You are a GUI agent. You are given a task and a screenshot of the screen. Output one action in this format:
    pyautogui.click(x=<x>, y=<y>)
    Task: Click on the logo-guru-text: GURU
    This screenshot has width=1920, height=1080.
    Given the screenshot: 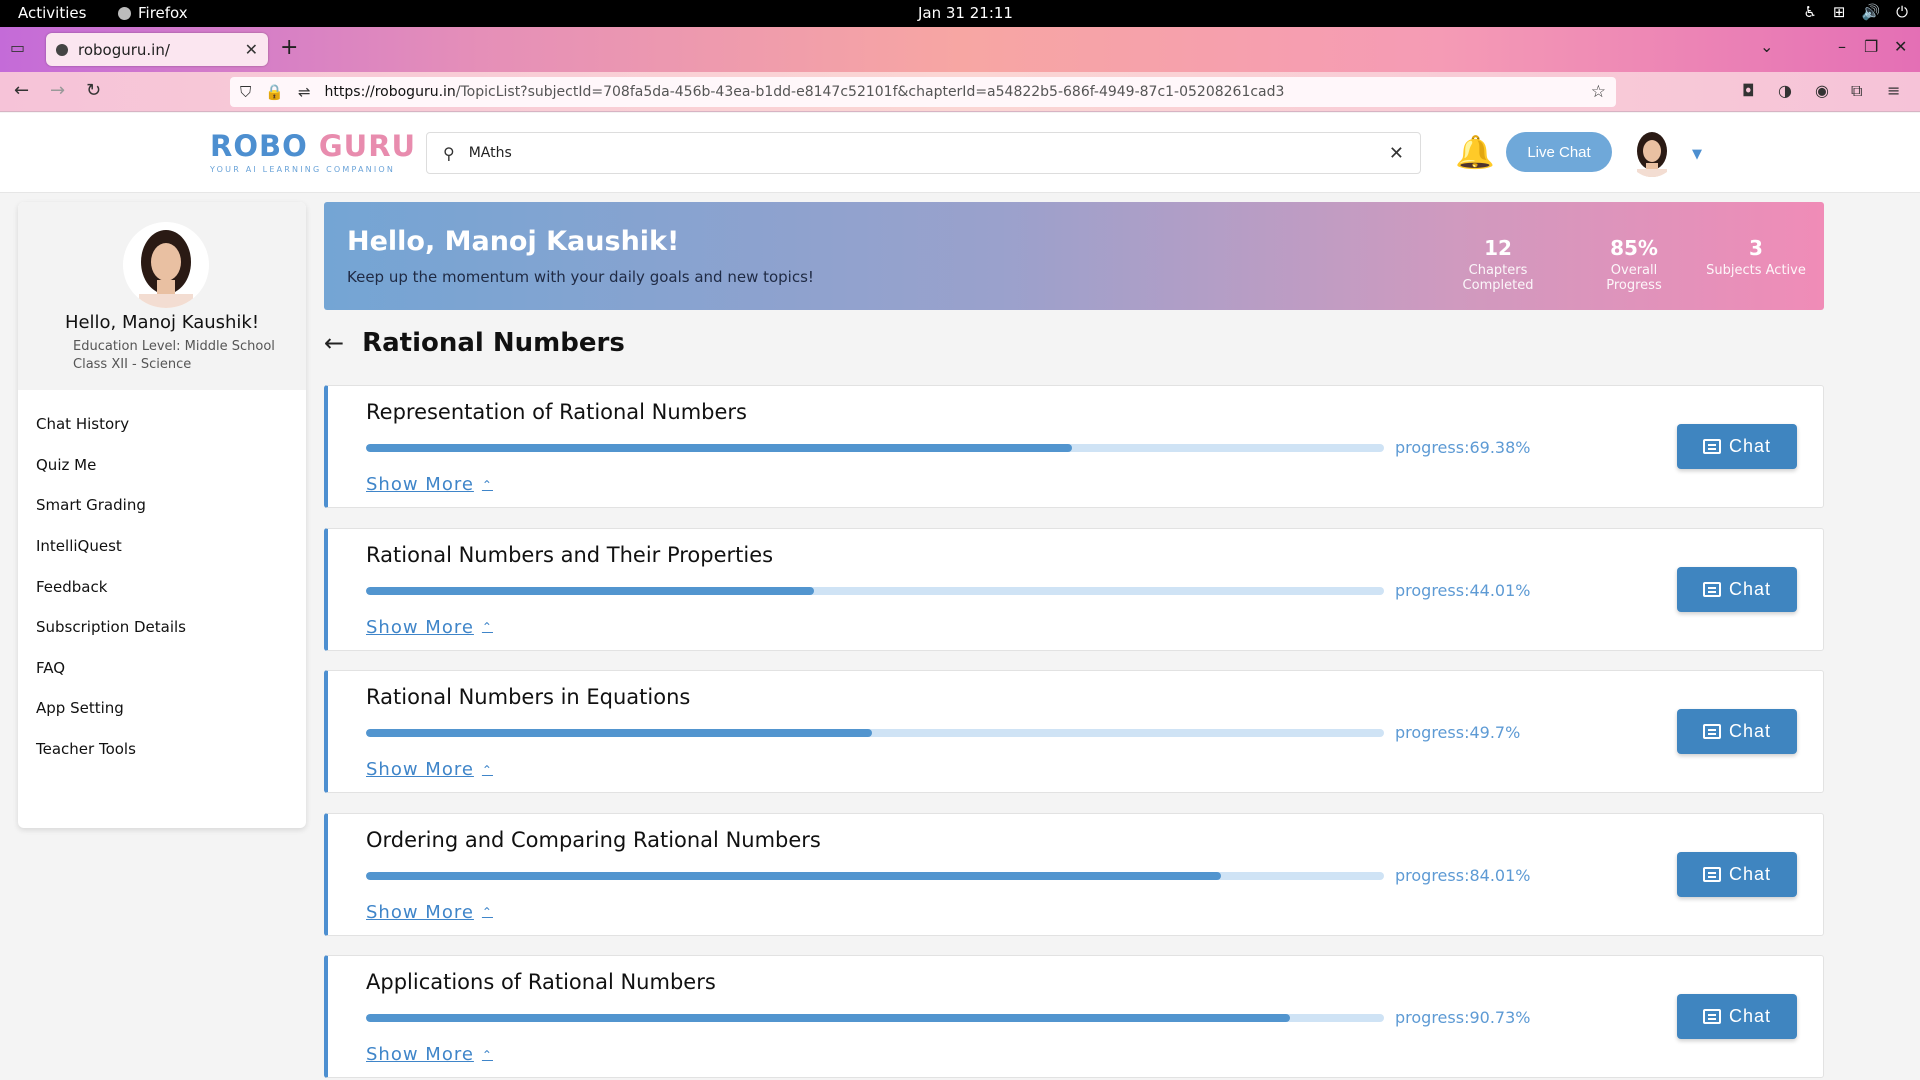 What is the action you would take?
    pyautogui.click(x=367, y=146)
    